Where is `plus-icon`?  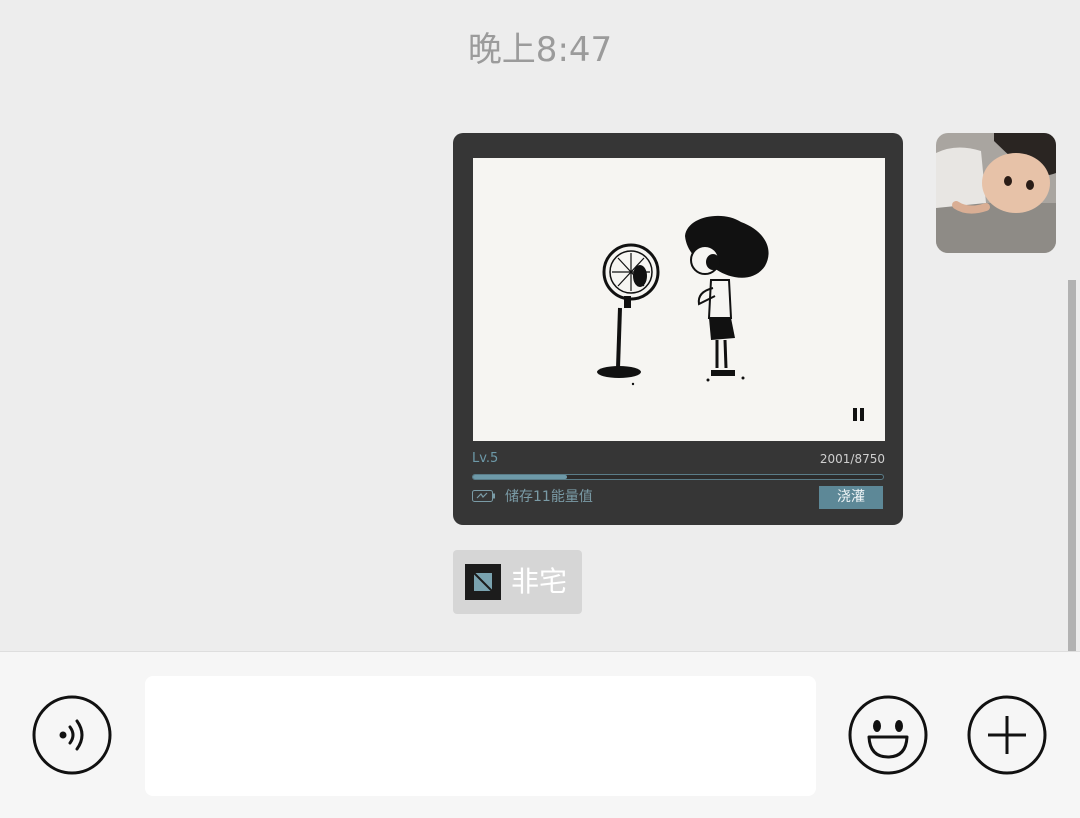 plus-icon is located at coordinates (1007, 735).